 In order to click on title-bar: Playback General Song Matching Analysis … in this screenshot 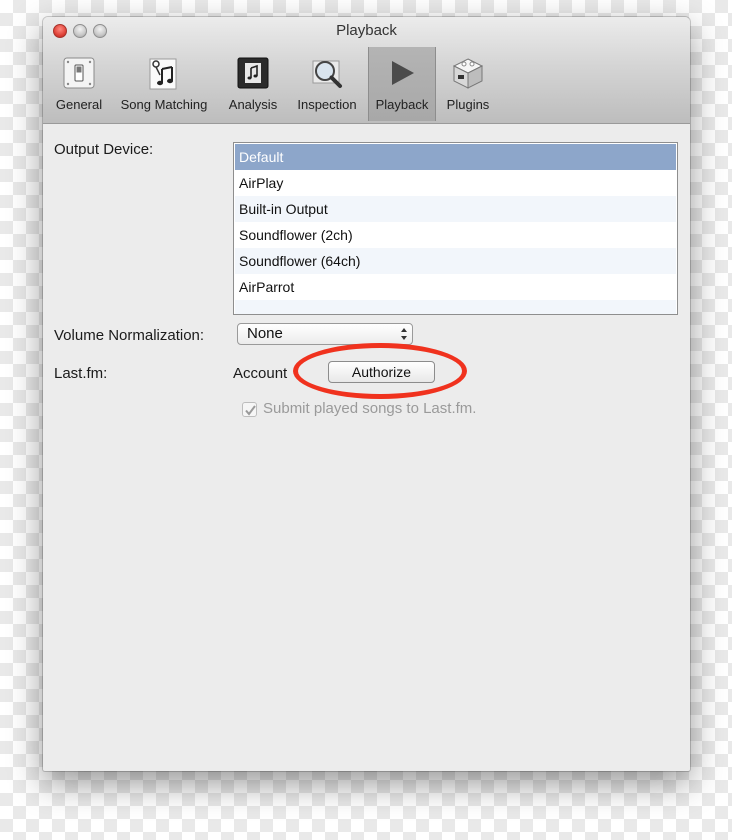, I will do `click(366, 70)`.